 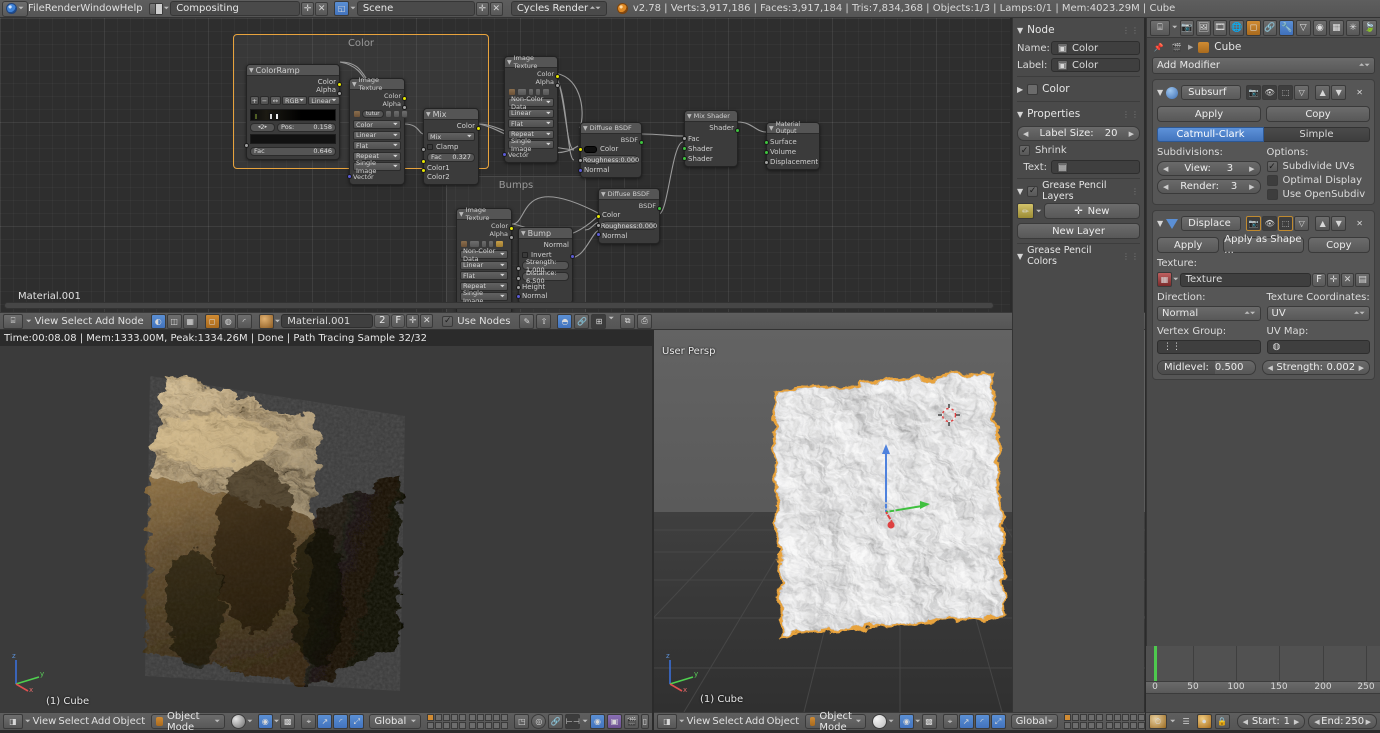 What do you see at coordinates (836, 722) in the screenshot?
I see `vpr-mode-select: Object Mode ⏷` at bounding box center [836, 722].